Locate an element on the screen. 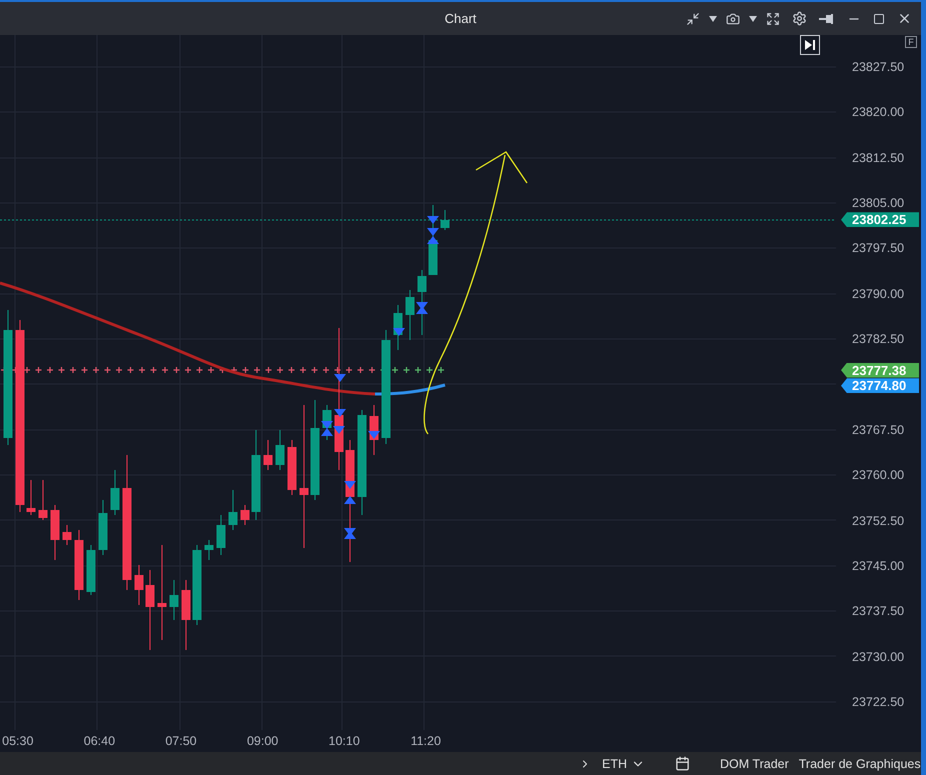 The image size is (926, 775). tab-button: Trader de Graphiques is located at coordinates (857, 763).